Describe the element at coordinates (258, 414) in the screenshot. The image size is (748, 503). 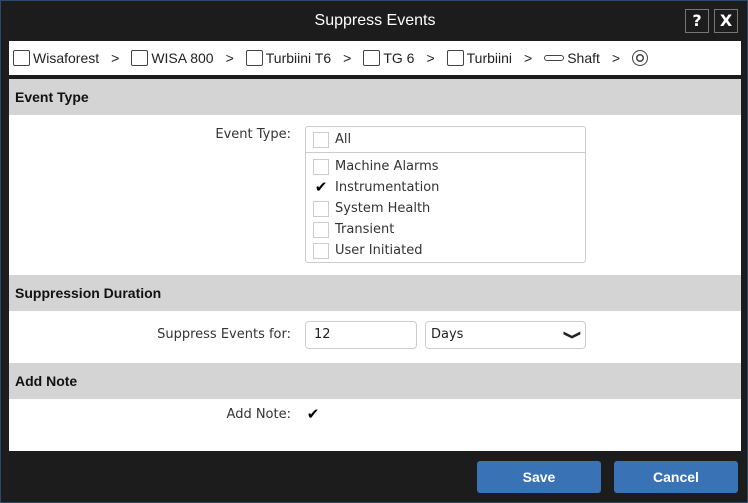
I see `add-note-label: Add Note:` at that location.